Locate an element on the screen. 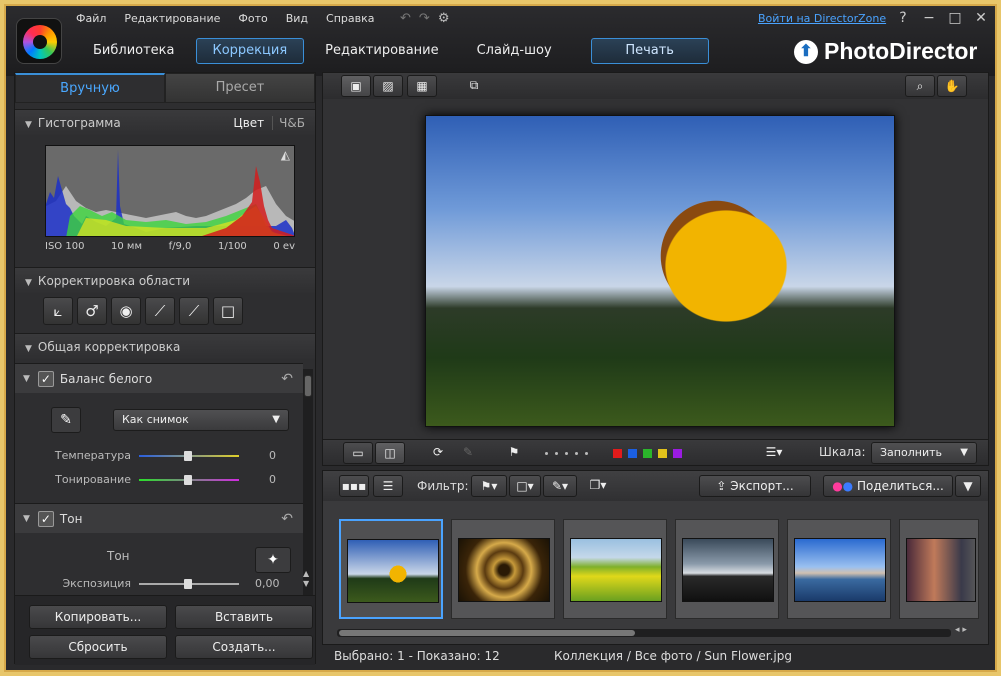 This screenshot has width=1001, height=676. tint-slider is located at coordinates (189, 480).